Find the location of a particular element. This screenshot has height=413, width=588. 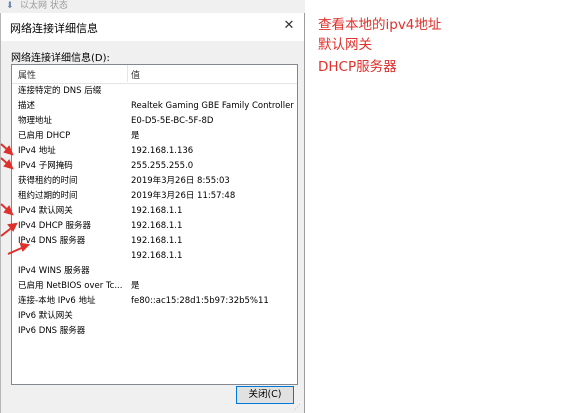

annotation-ipv4: 查看本地的ipv4地址 is located at coordinates (380, 25).